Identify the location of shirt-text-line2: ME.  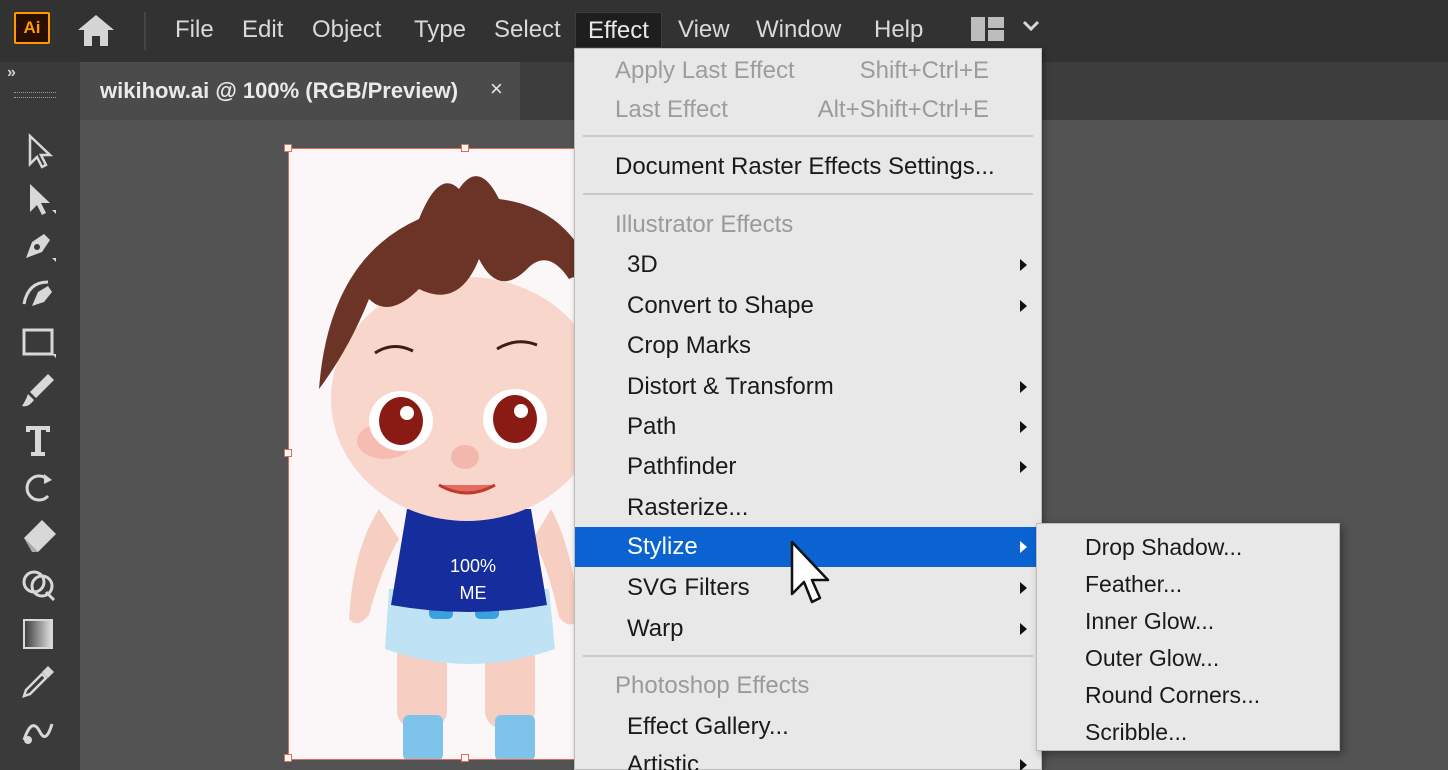
(473, 593).